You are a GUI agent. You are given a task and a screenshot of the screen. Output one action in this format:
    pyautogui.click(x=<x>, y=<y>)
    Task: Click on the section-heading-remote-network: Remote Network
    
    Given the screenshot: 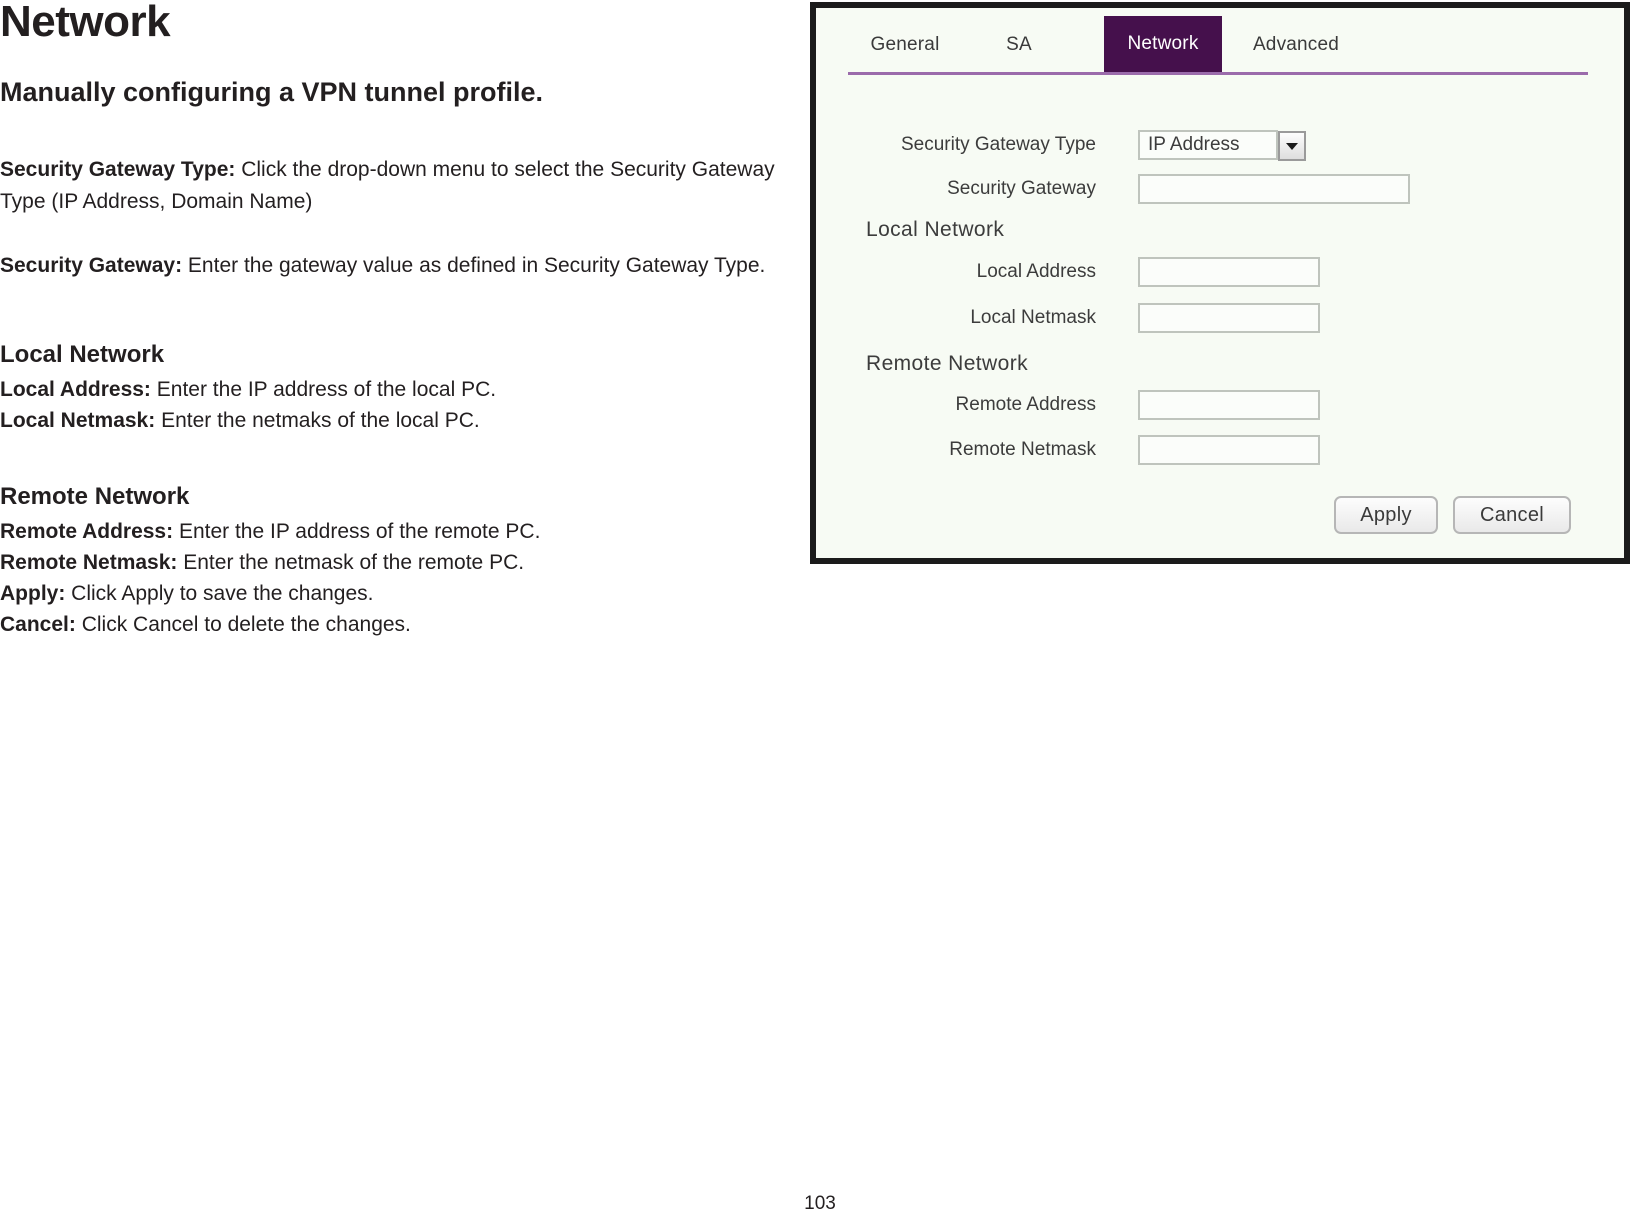 What is the action you would take?
    pyautogui.click(x=95, y=497)
    